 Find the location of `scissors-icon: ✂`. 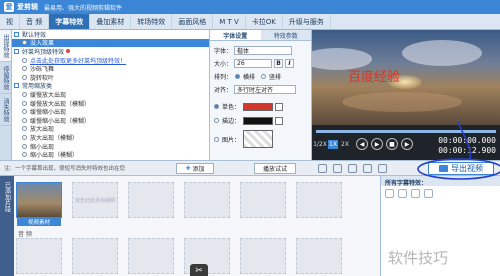

scissors-icon: ✂ is located at coordinates (199, 270).